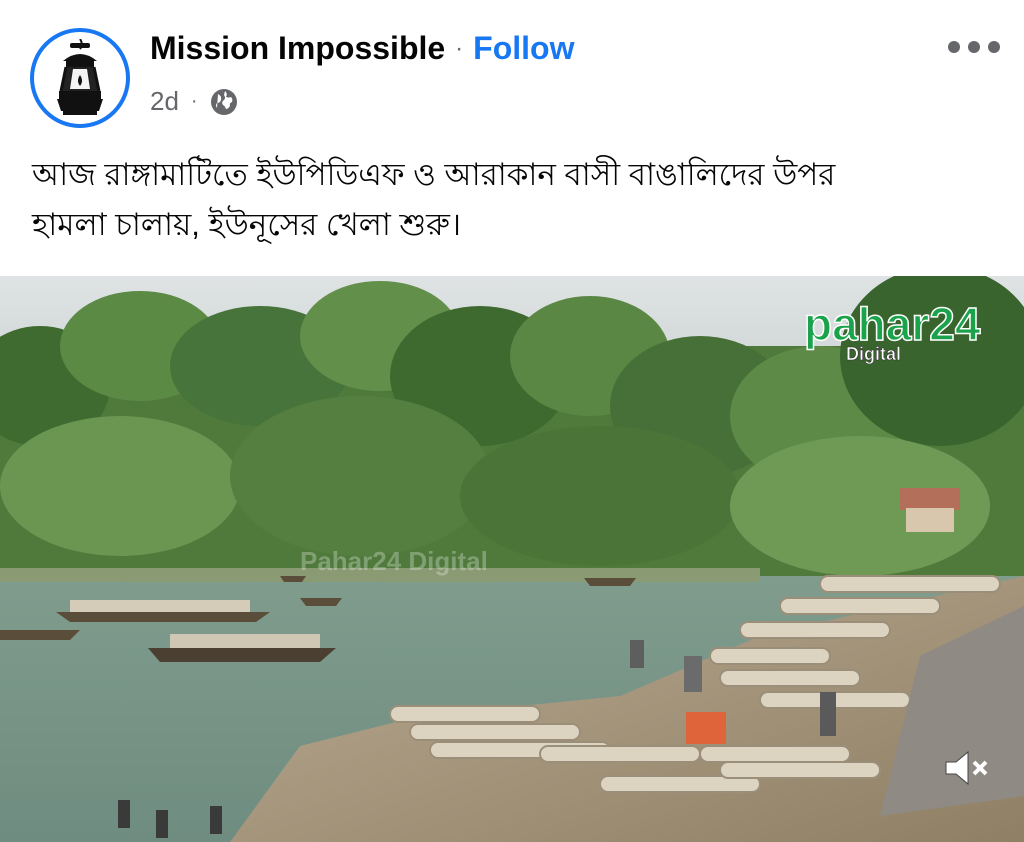 The height and width of the screenshot is (842, 1024). What do you see at coordinates (892, 324) in the screenshot?
I see `watermark-logo: pahar24` at bounding box center [892, 324].